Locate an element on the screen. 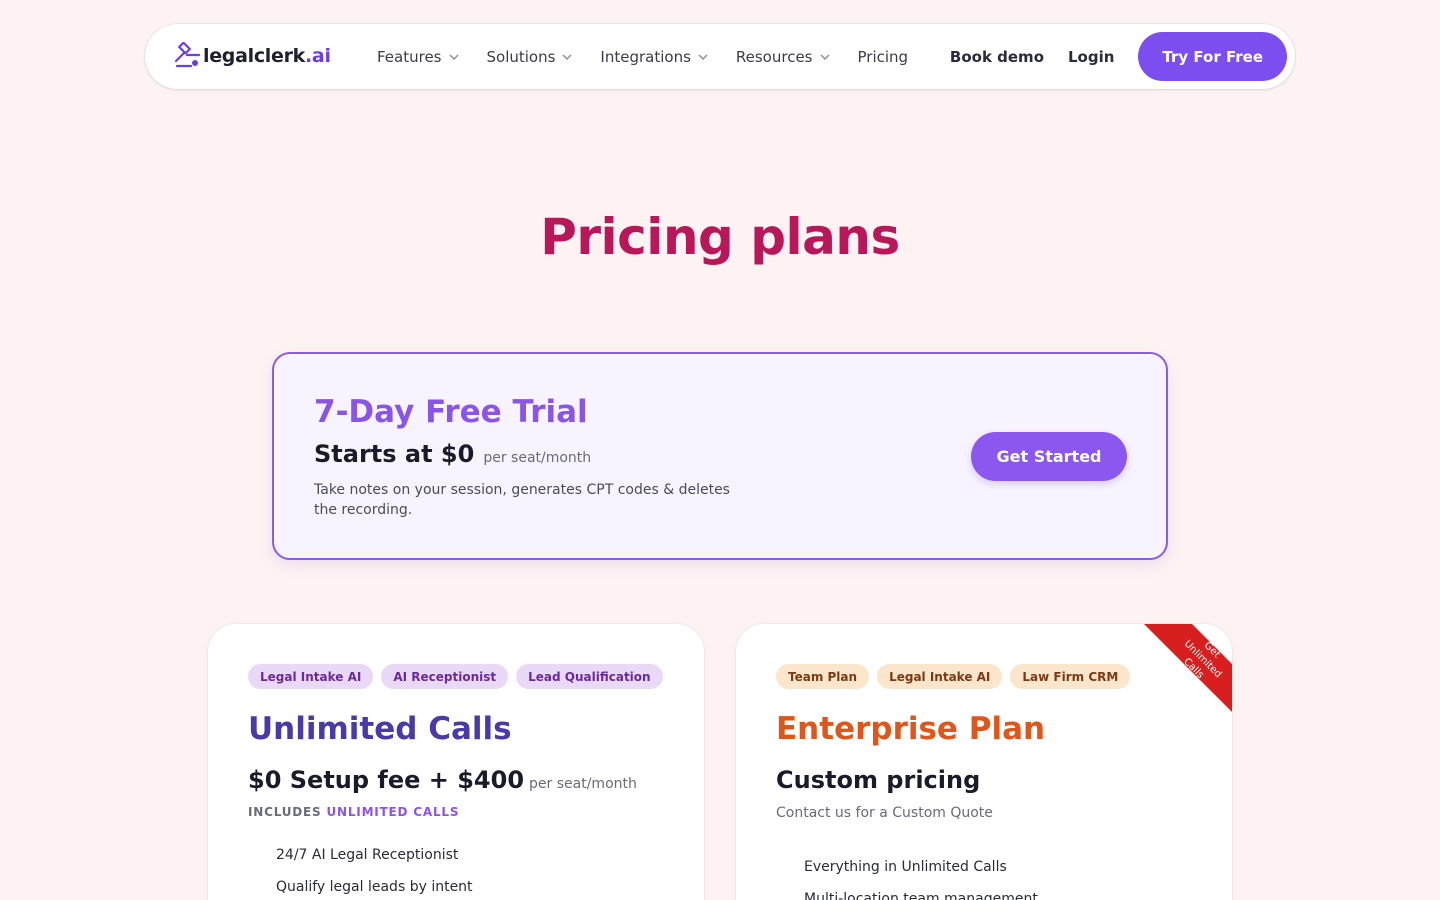 The height and width of the screenshot is (900, 1440). login-link: Login is located at coordinates (1091, 57).